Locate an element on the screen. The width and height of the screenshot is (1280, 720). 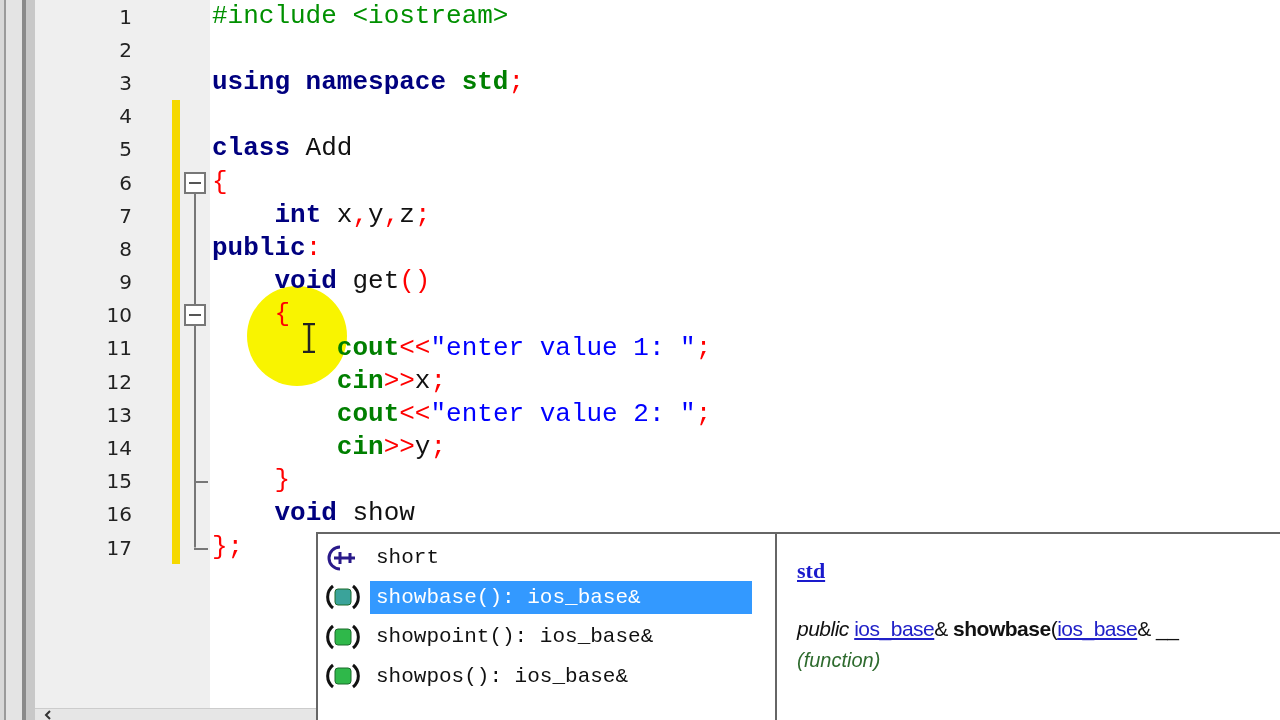
line-number: 5 is located at coordinates (125, 149).